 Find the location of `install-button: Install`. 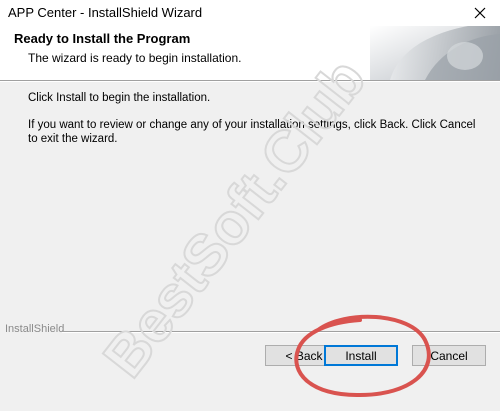

install-button: Install is located at coordinates (361, 355).